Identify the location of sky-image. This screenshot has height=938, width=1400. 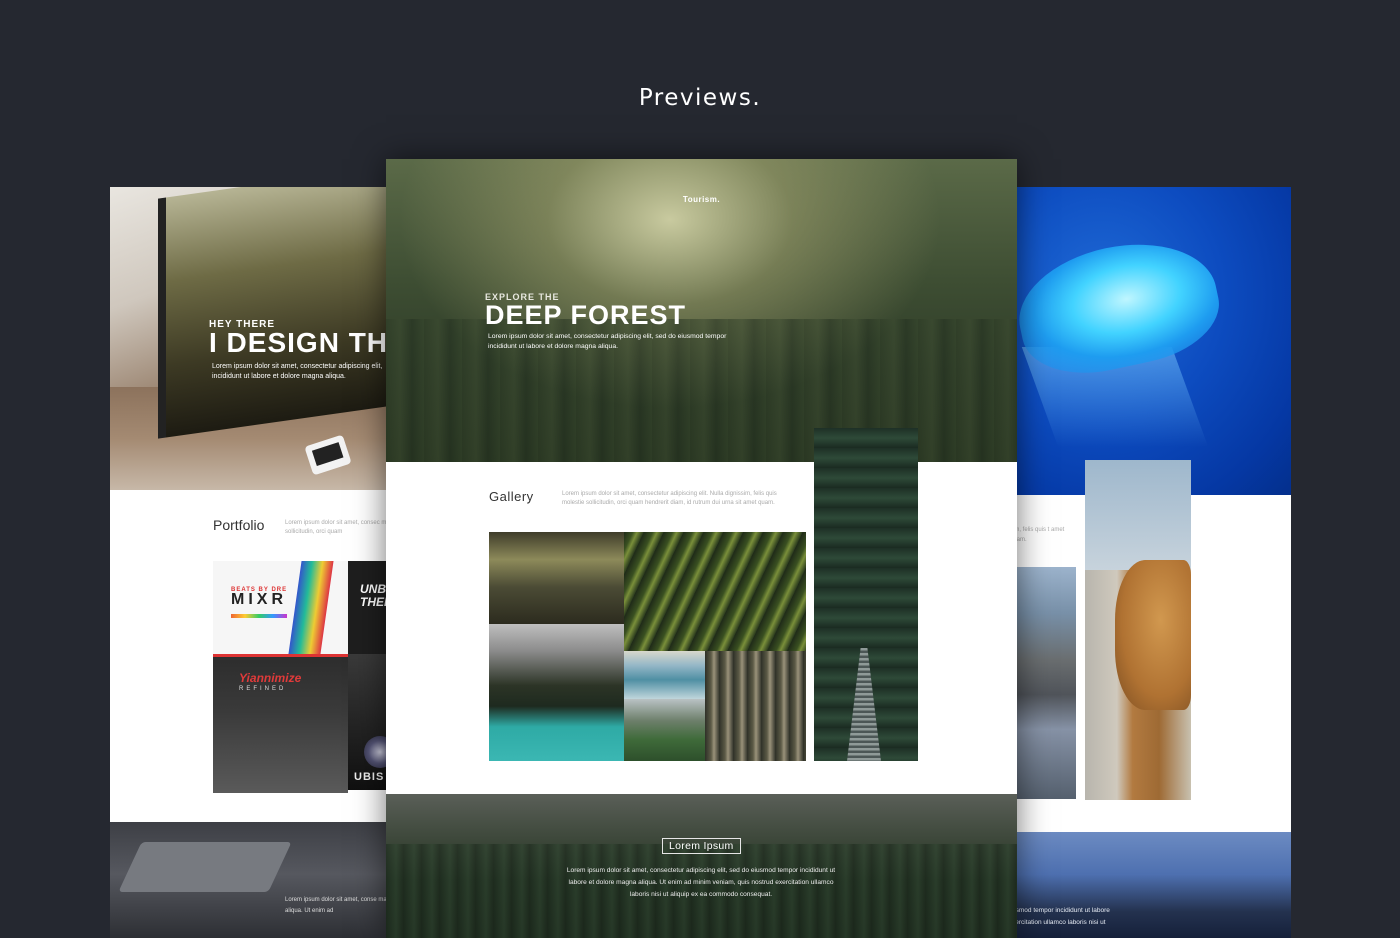
(1138, 515).